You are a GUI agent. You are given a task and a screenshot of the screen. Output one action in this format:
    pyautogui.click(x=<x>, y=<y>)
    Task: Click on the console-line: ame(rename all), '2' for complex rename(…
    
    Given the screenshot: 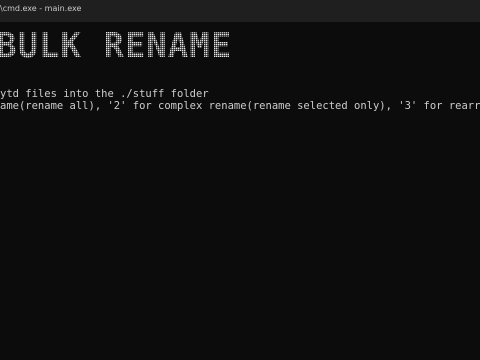 What is the action you would take?
    pyautogui.click(x=240, y=106)
    